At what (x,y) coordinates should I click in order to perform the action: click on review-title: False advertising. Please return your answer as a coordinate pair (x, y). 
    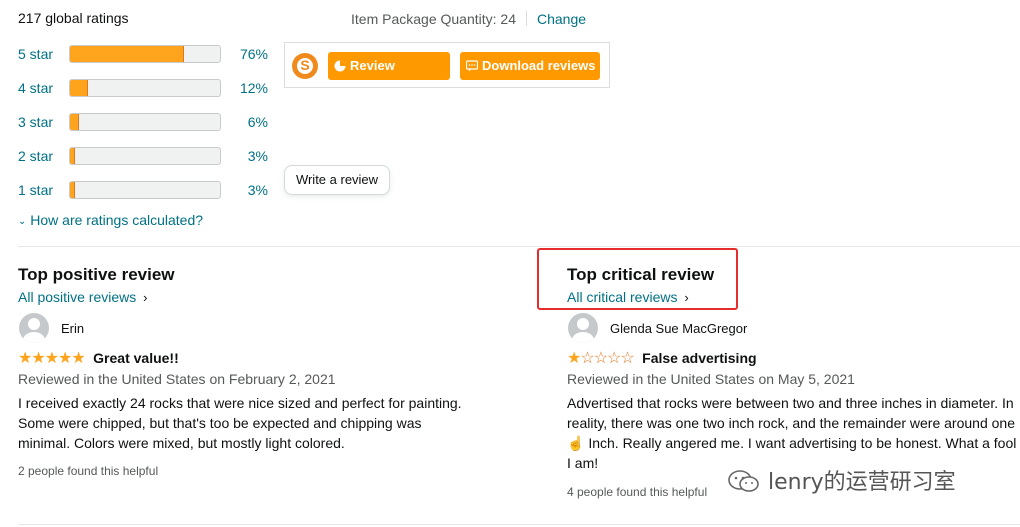
    Looking at the image, I should click on (699, 358).